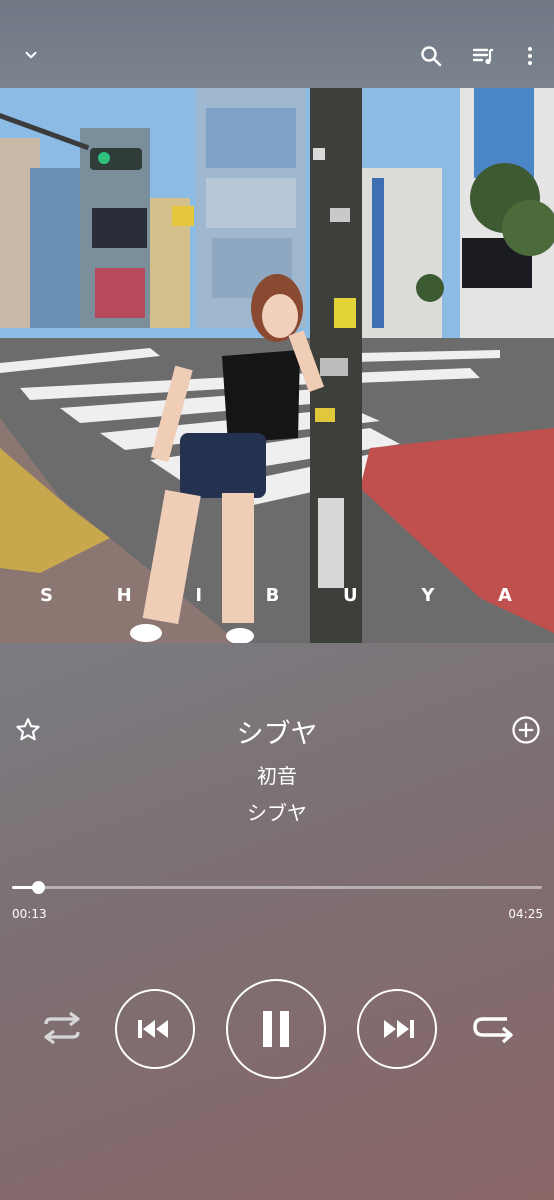 Image resolution: width=554 pixels, height=1200 pixels. Describe the element at coordinates (31, 55) in the screenshot. I see `chevron-down-icon` at that location.